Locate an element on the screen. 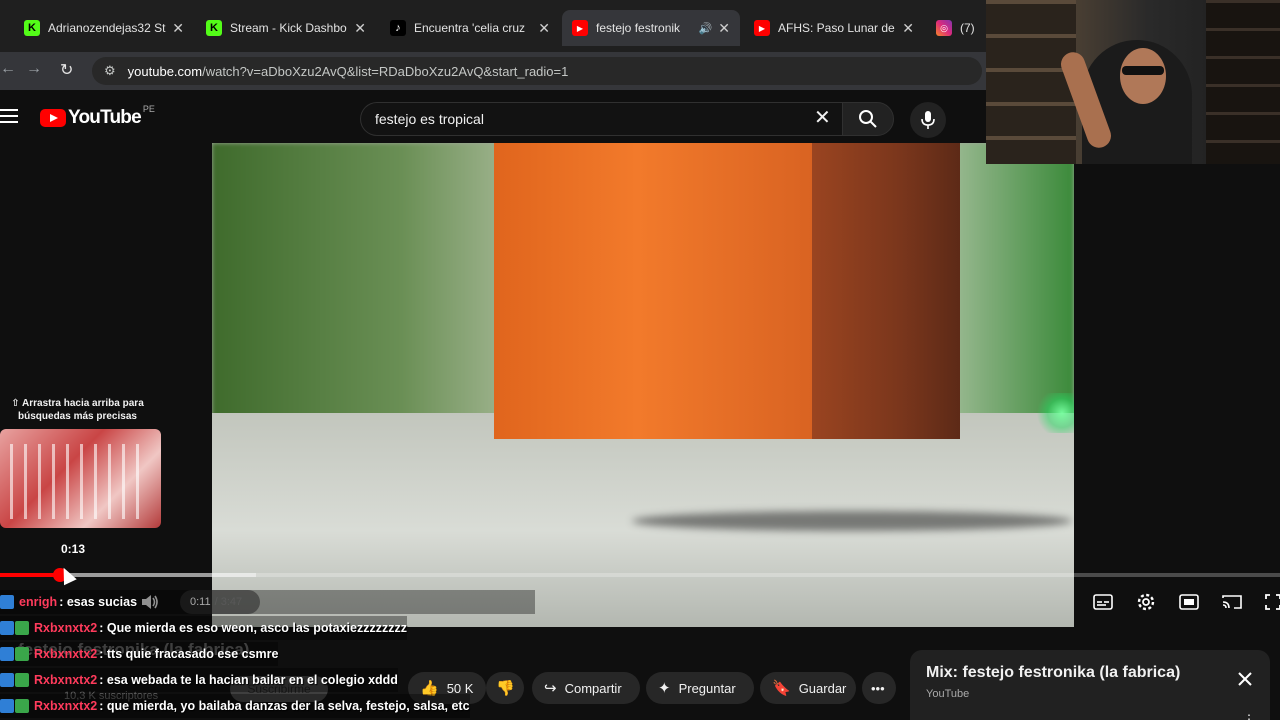 This screenshot has height=720, width=1280. microphone-icon is located at coordinates (928, 120).